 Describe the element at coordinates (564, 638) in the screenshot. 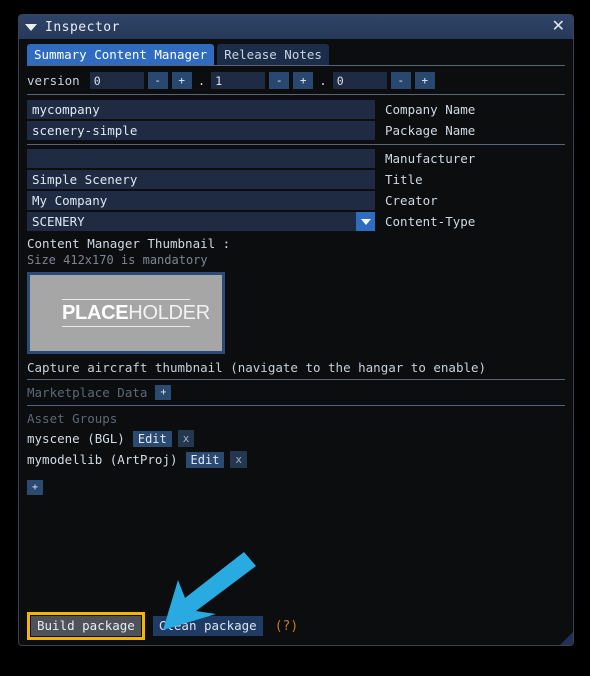

I see `resize-grip` at that location.